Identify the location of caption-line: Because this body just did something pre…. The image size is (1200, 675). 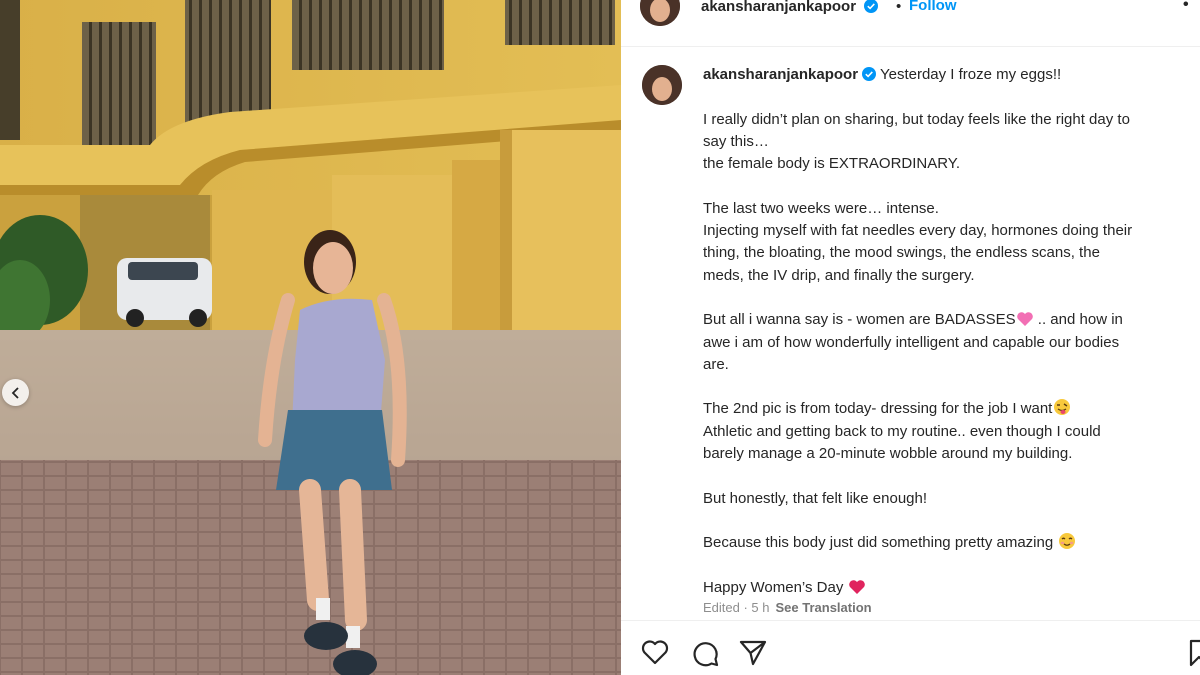
(951, 543).